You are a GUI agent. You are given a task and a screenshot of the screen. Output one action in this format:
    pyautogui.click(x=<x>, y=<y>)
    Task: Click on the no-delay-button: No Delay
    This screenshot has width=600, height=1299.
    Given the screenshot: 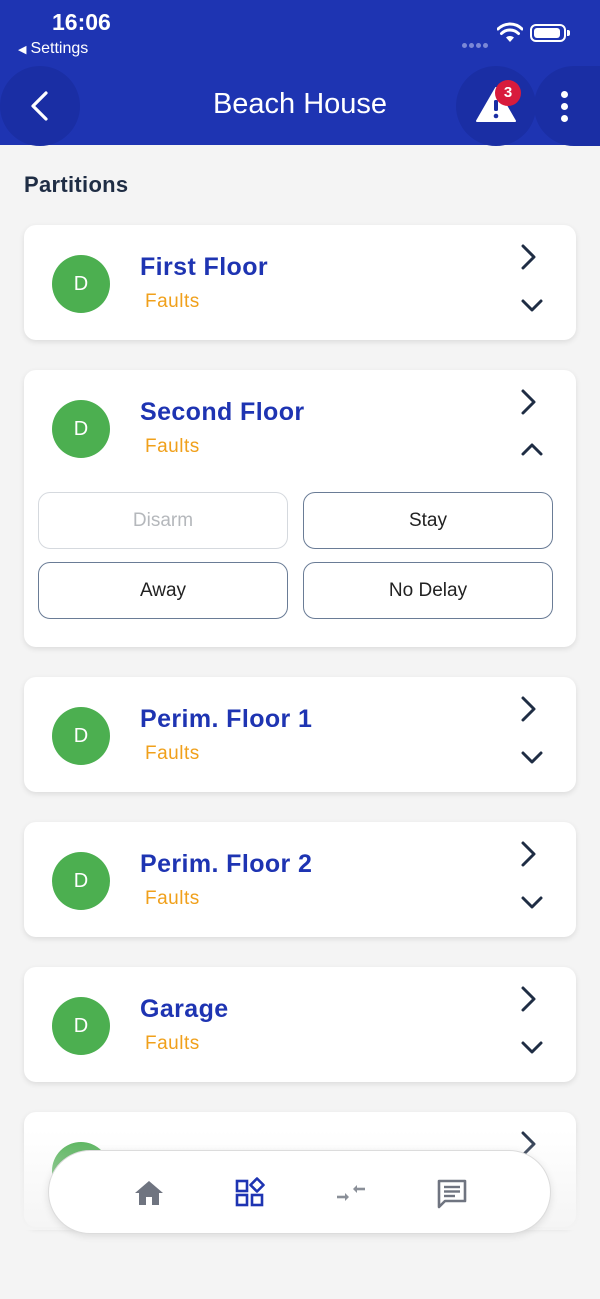 What is the action you would take?
    pyautogui.click(x=428, y=590)
    